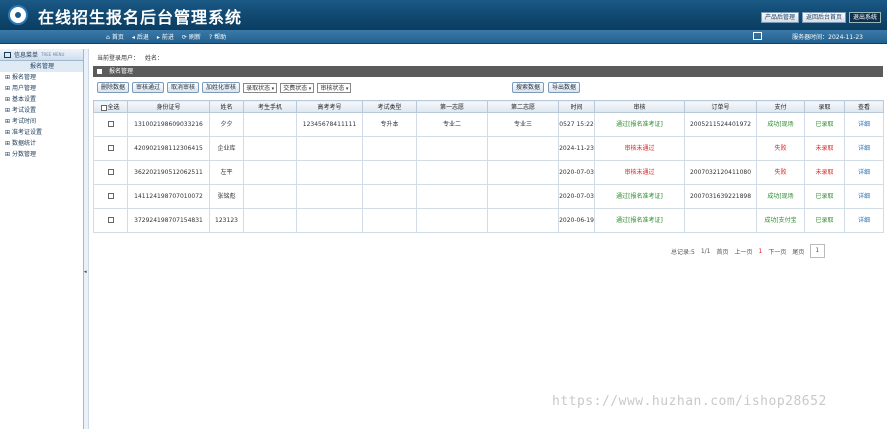  What do you see at coordinates (41, 88) in the screenshot?
I see `sidebar-item-users: ⊞ 用户管理` at bounding box center [41, 88].